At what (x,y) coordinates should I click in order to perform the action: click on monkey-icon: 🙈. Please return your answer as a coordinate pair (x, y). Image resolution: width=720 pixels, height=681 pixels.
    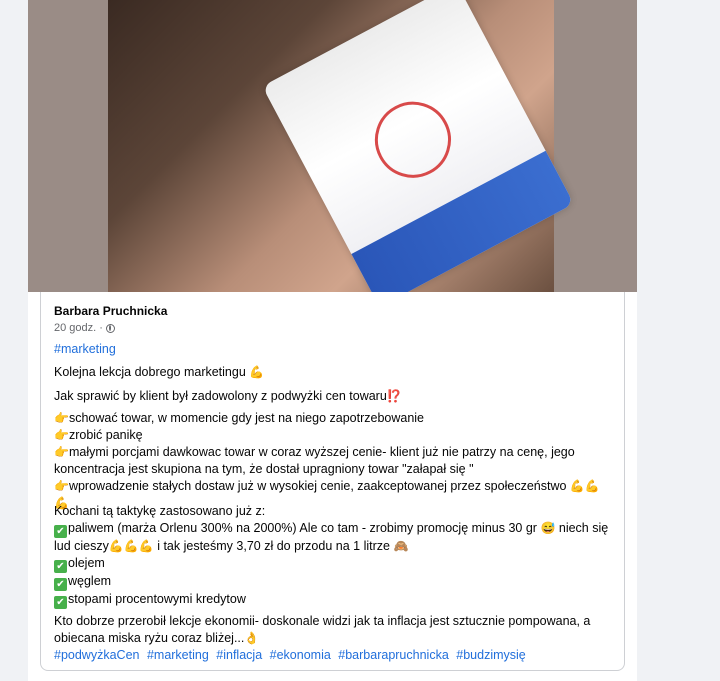
    Looking at the image, I should click on (401, 546).